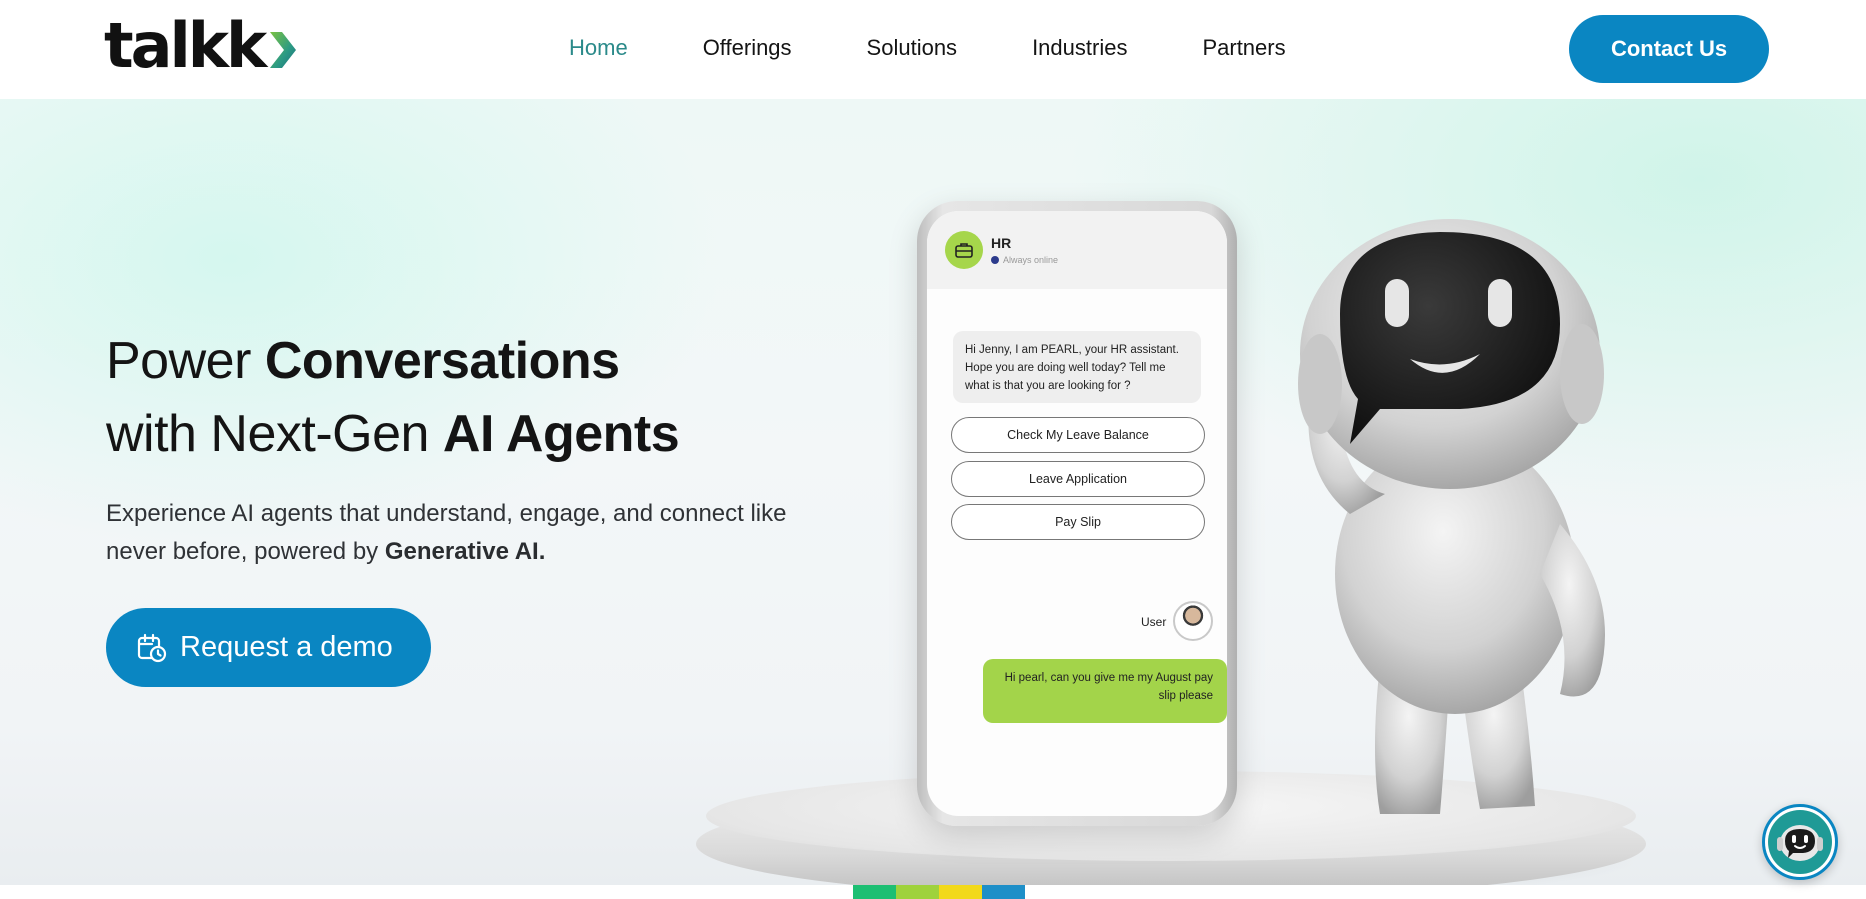  Describe the element at coordinates (185, 361) in the screenshot. I see `headline-line1-light: Power` at that location.